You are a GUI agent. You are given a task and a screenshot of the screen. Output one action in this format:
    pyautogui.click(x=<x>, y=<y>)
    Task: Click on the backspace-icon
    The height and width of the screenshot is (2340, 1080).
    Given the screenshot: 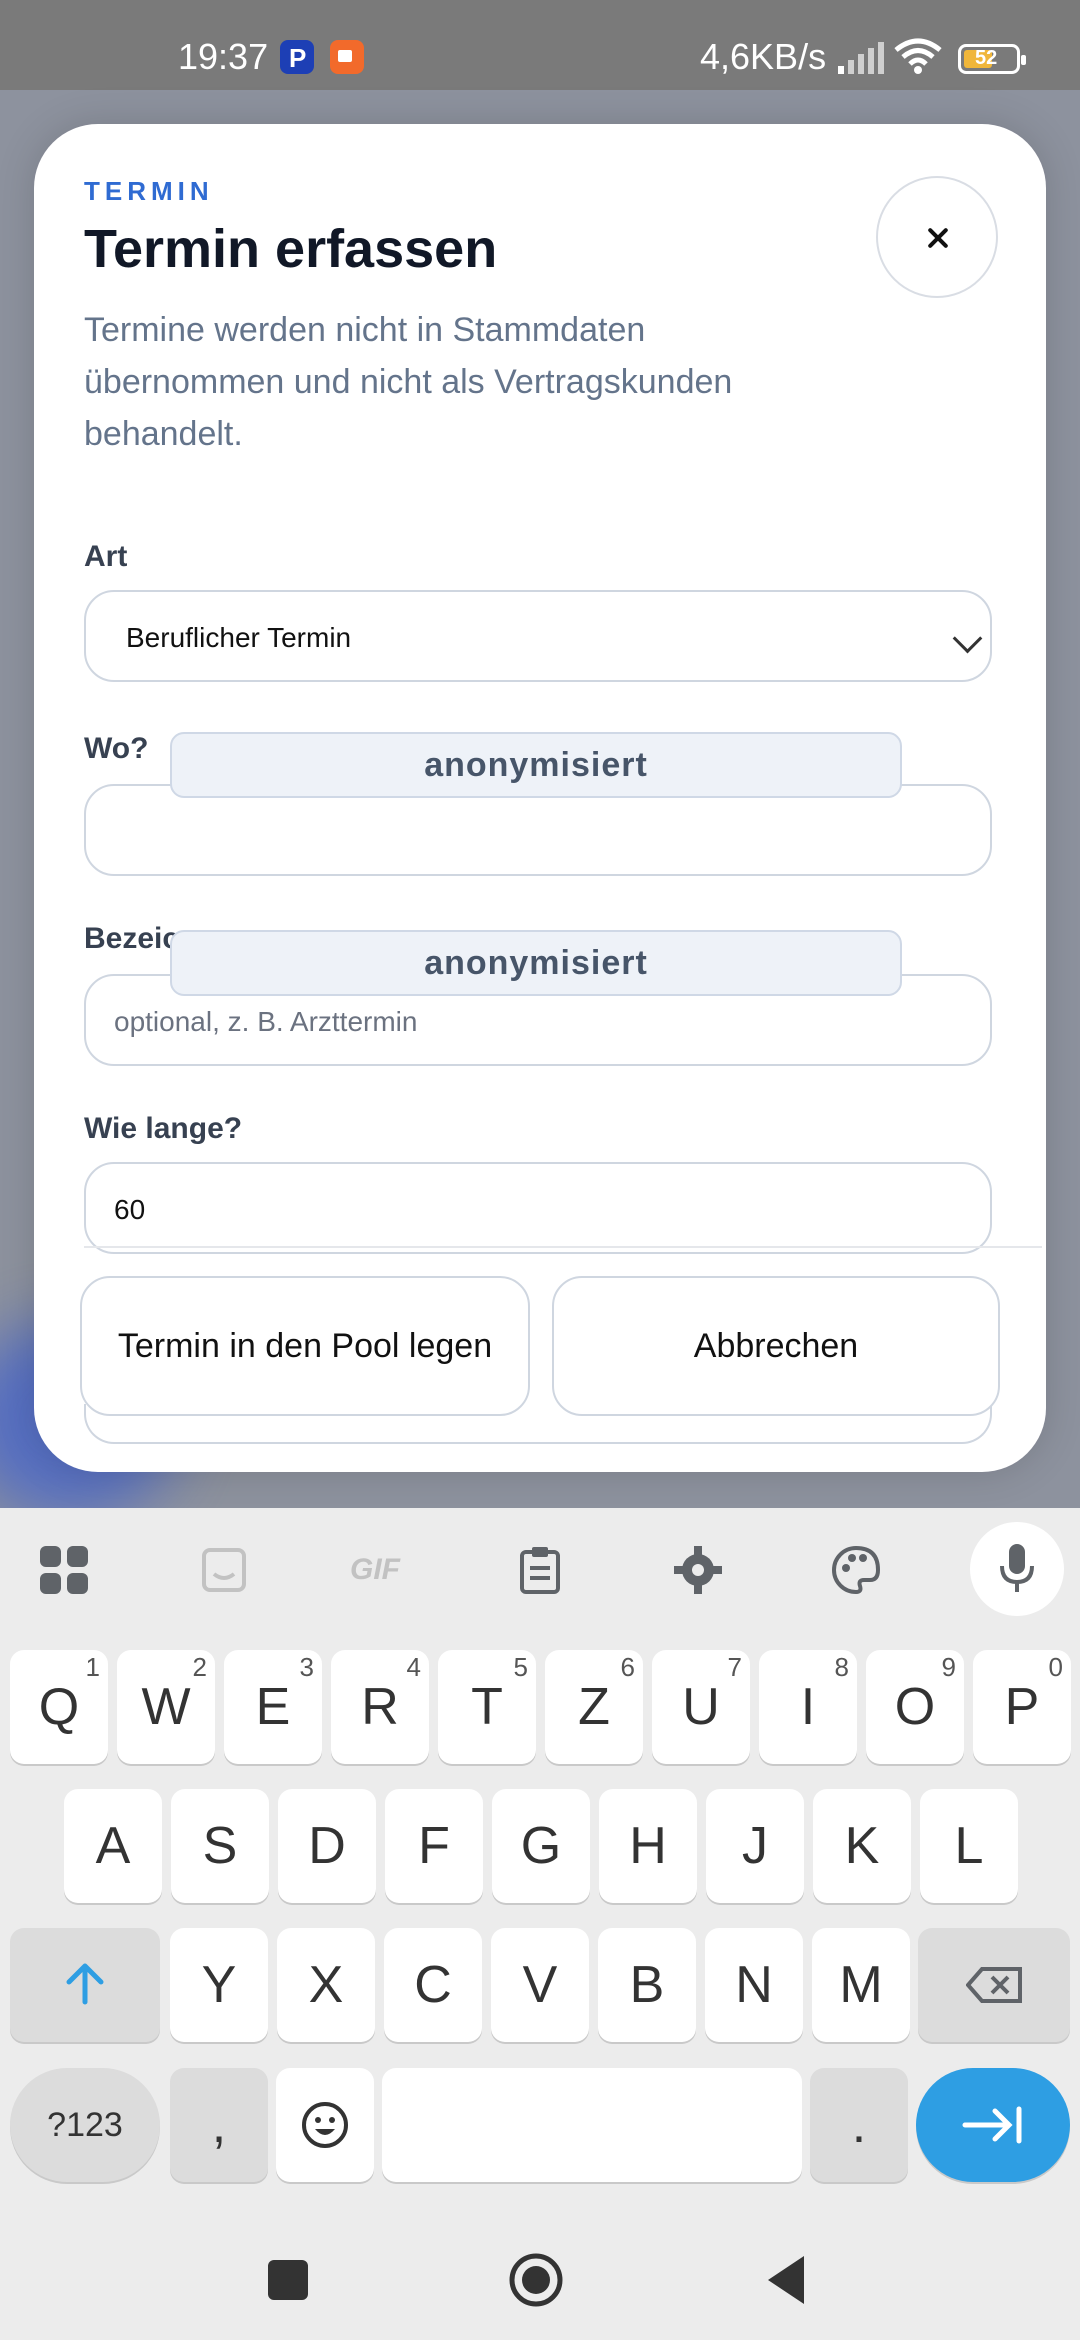 What is the action you would take?
    pyautogui.click(x=993, y=1985)
    